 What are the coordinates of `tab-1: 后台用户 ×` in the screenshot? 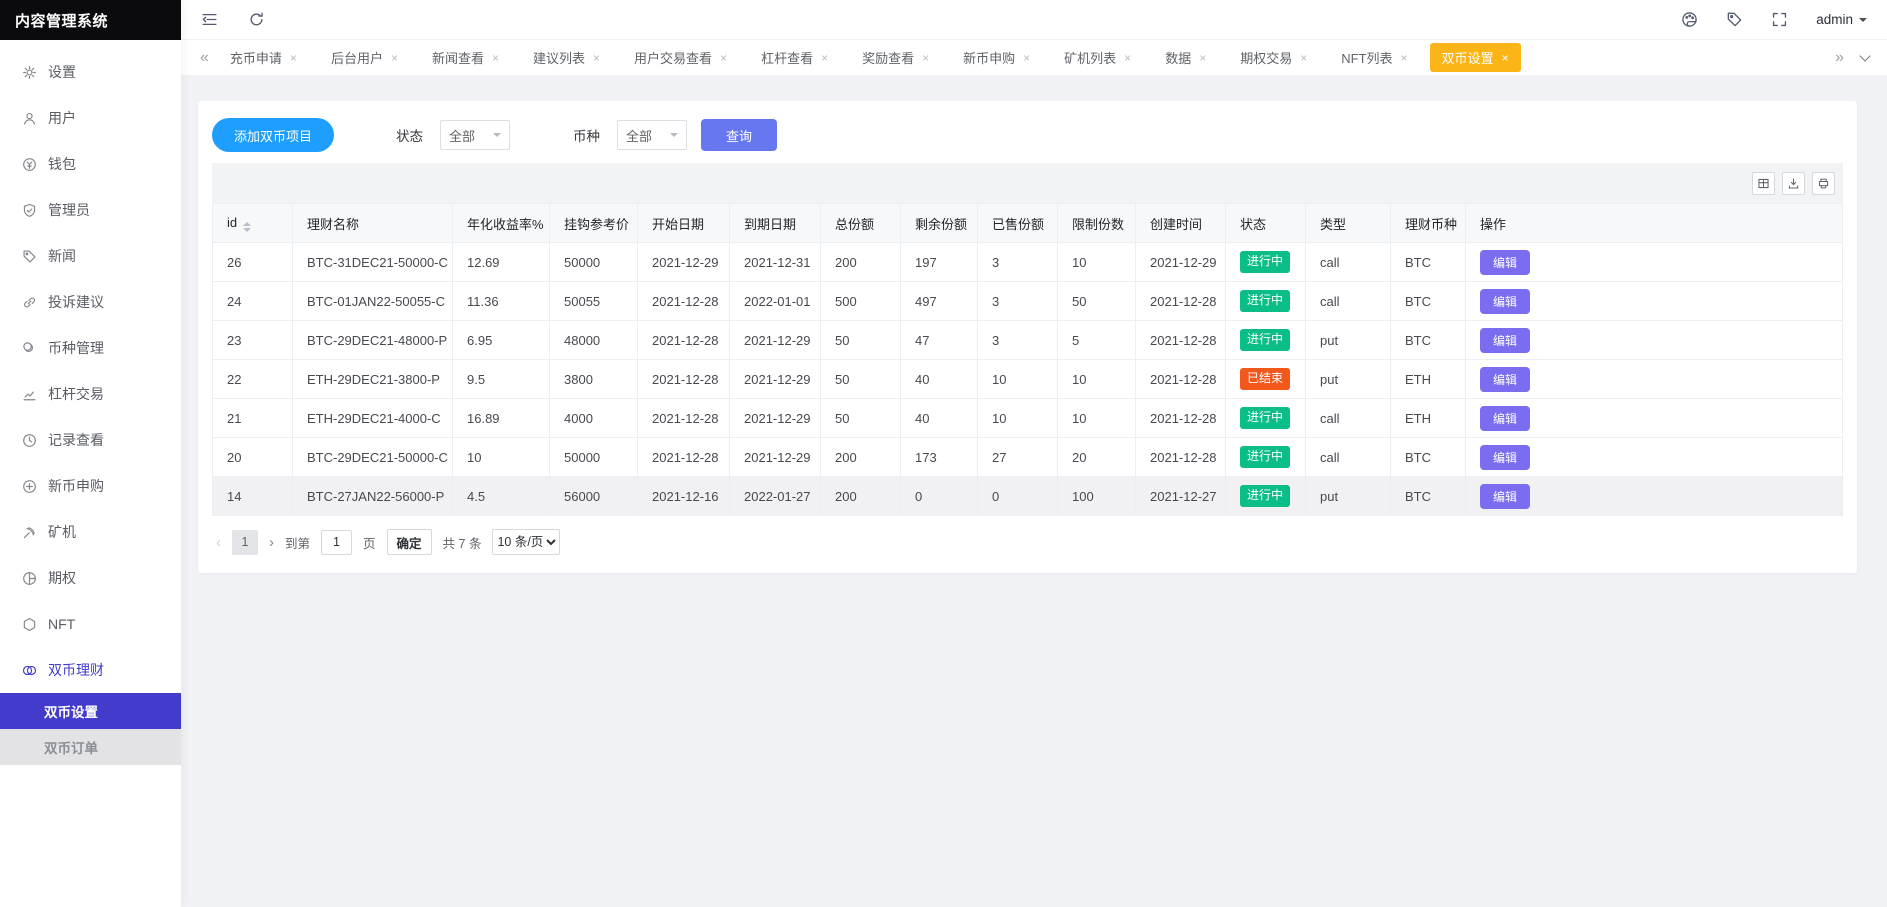 It's located at (364, 57).